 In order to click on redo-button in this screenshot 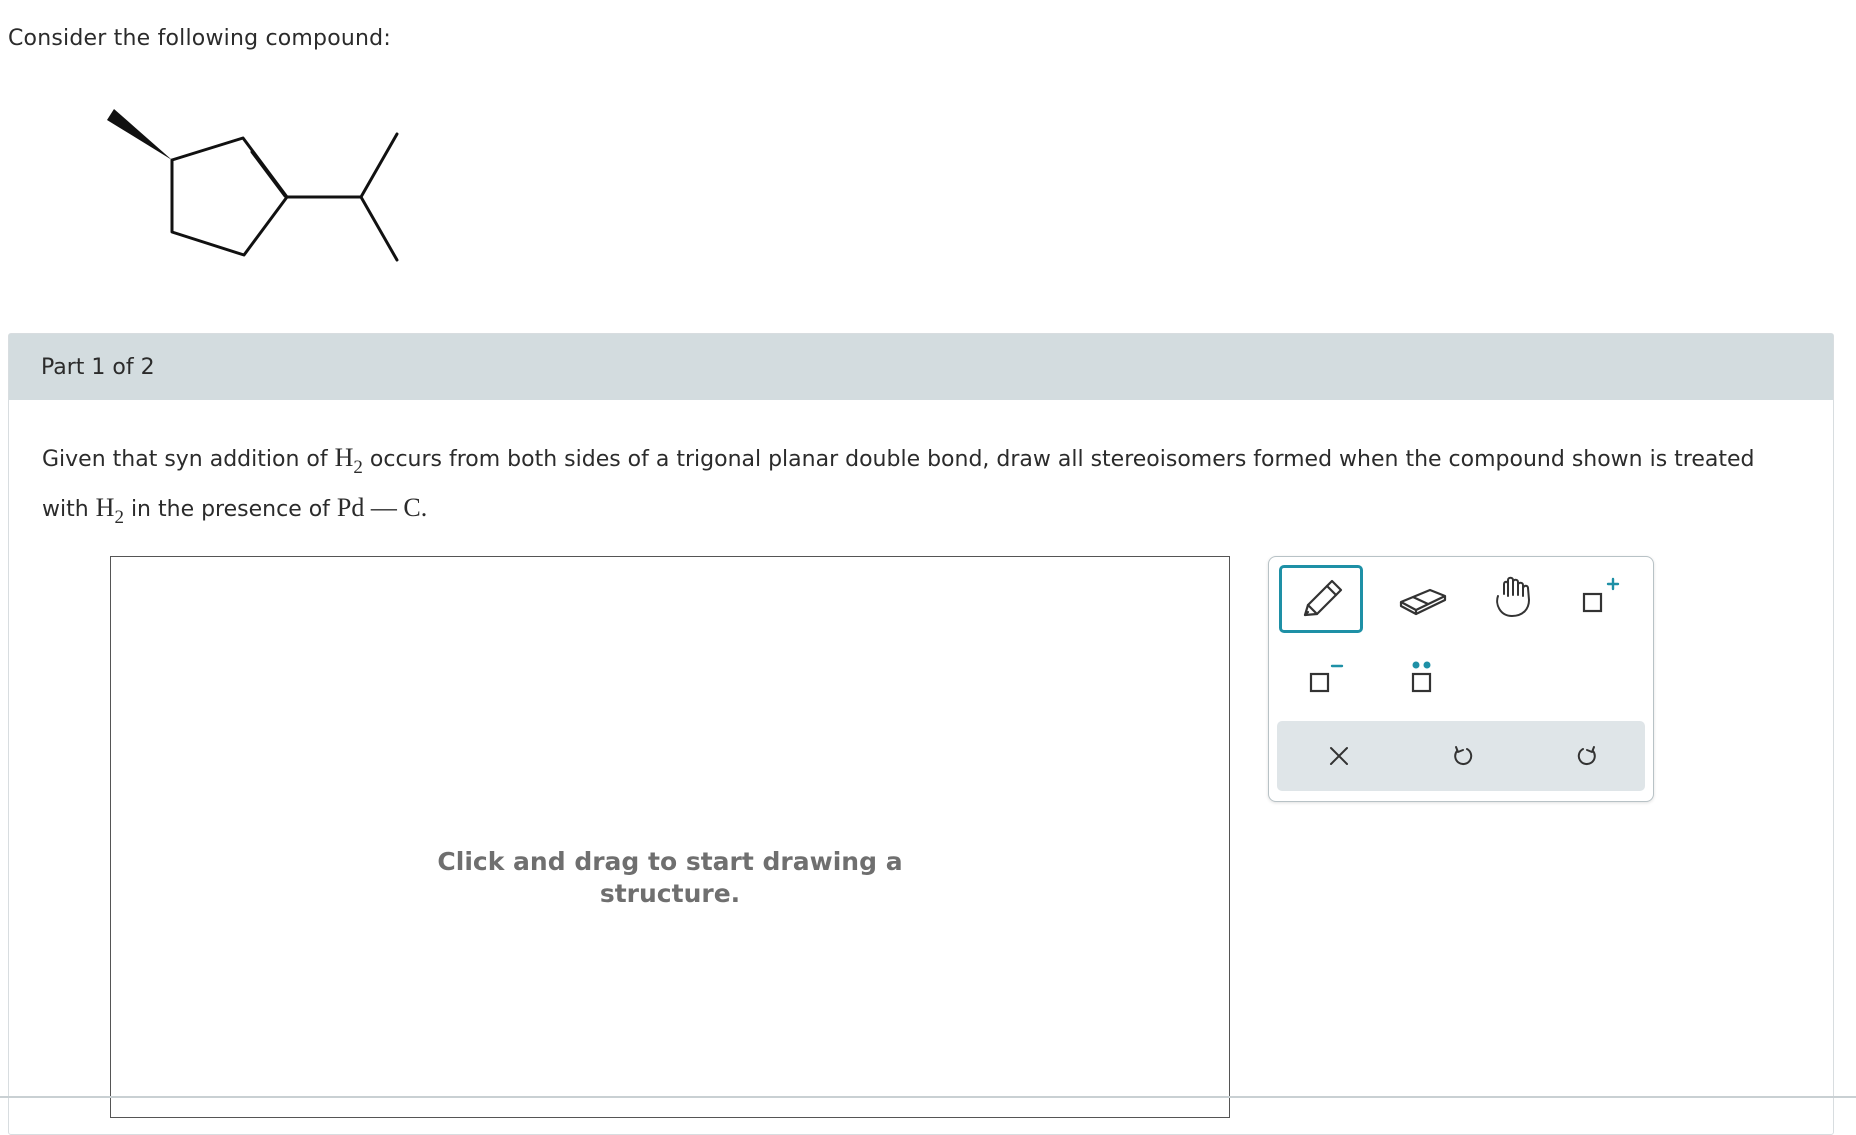, I will do `click(1587, 756)`.